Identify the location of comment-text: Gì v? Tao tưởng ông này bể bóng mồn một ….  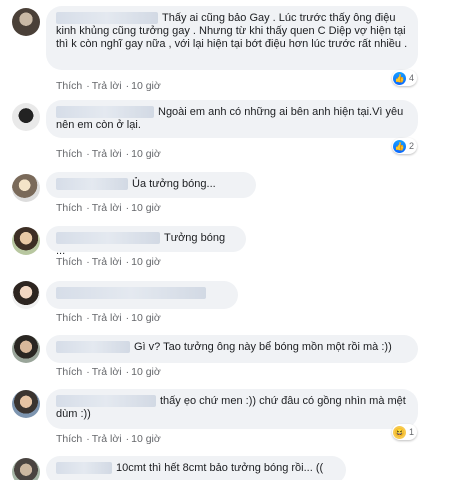
(263, 347).